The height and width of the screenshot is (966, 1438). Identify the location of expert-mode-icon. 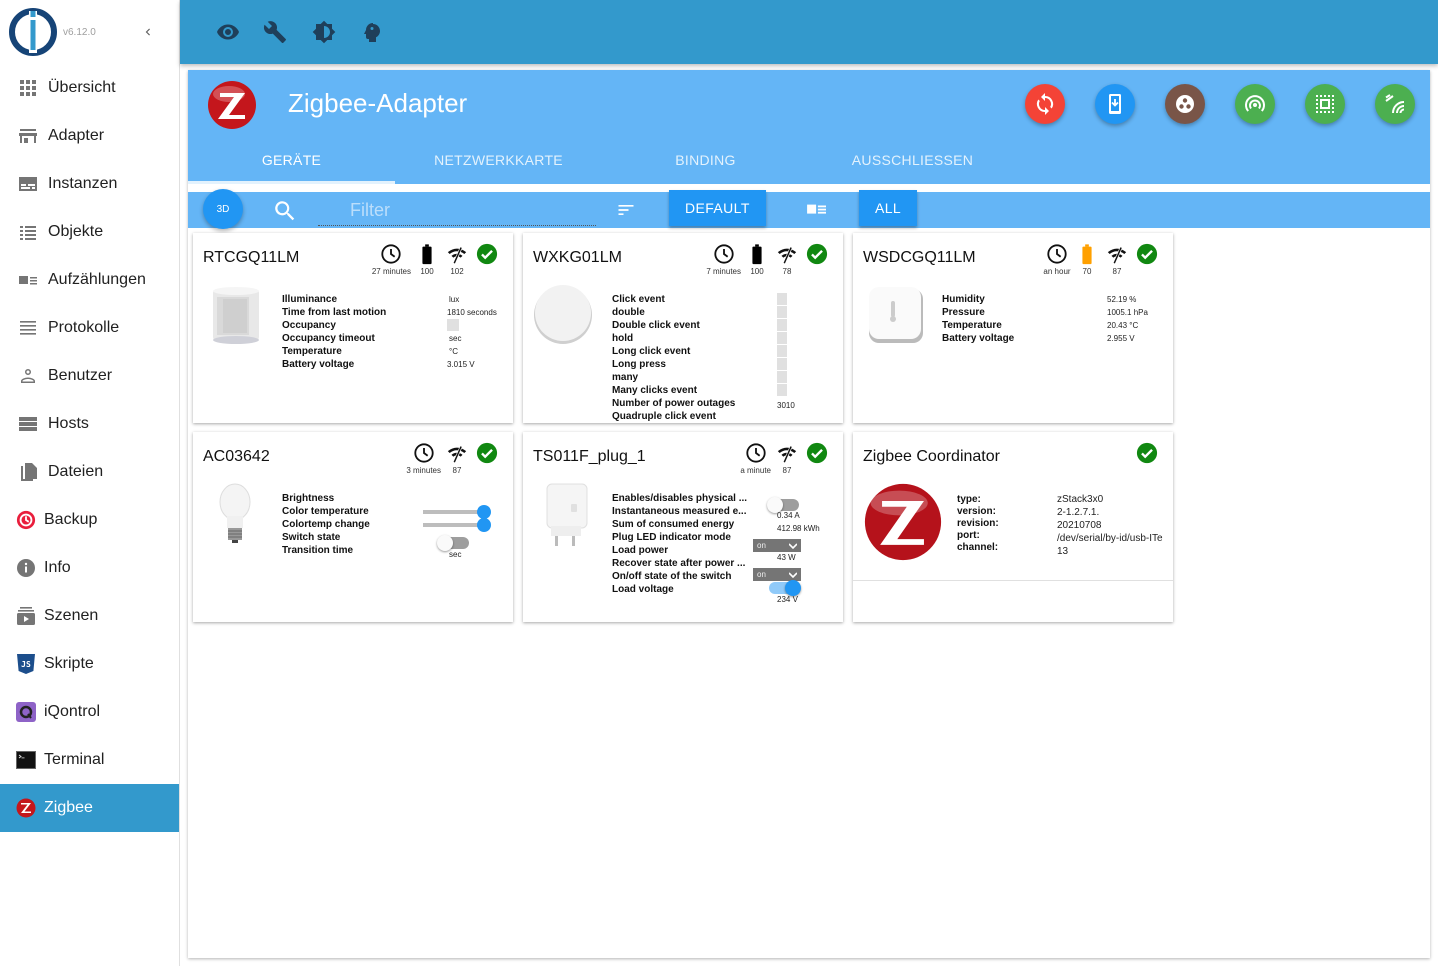
(372, 32).